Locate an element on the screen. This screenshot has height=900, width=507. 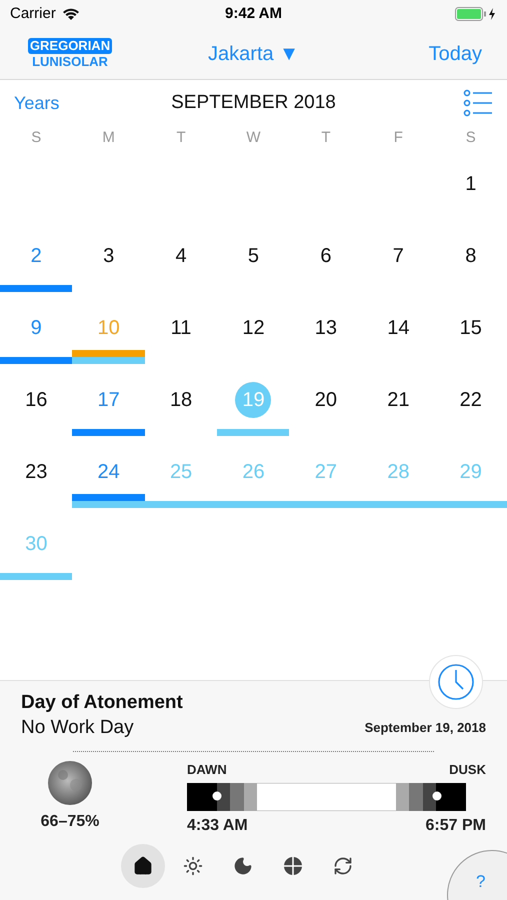
home-icon is located at coordinates (143, 866).